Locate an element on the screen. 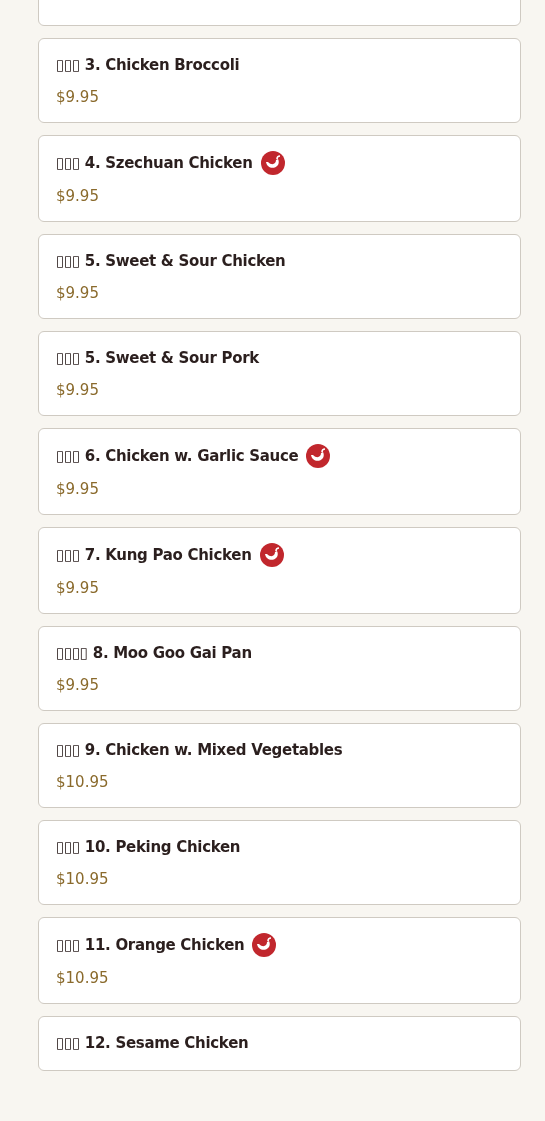  dish-name: ▯▯▯ 5. Sweet & Sour Chicken is located at coordinates (171, 261).